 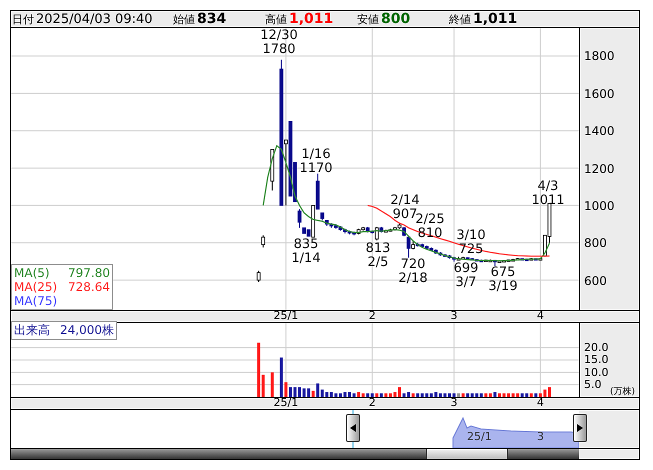 I want to click on quote-value: 834, so click(x=211, y=19).